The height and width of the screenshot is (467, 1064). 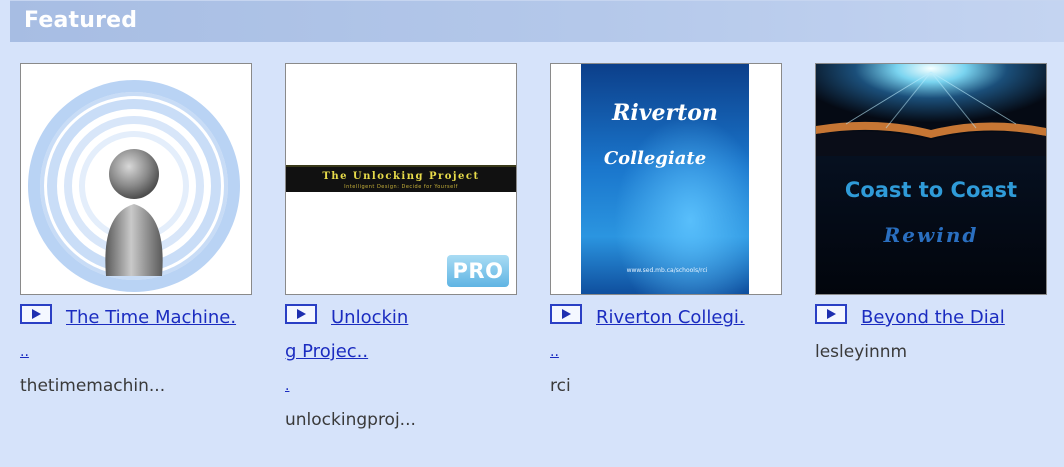 I want to click on thumbnail-image, so click(x=136, y=179).